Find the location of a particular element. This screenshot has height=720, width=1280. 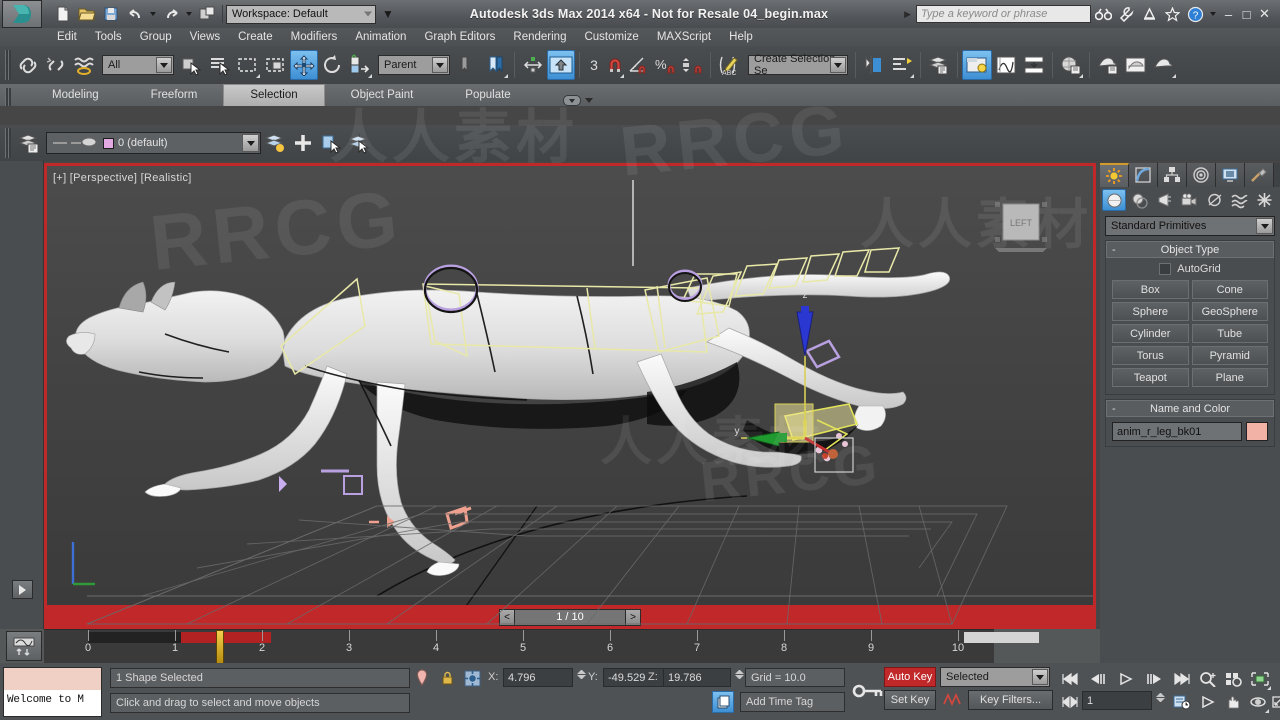

toolbar-grip is located at coordinates (8, 65).